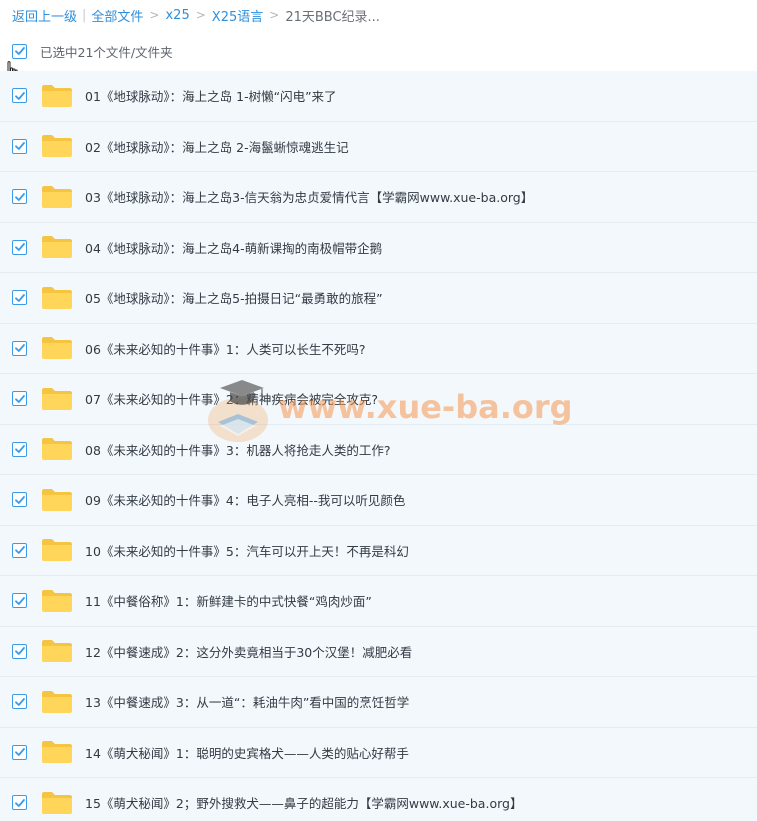  What do you see at coordinates (225, 348) in the screenshot?
I see `file-name: 06《未来必知的十件事》1：人类可以长生不死吗?` at bounding box center [225, 348].